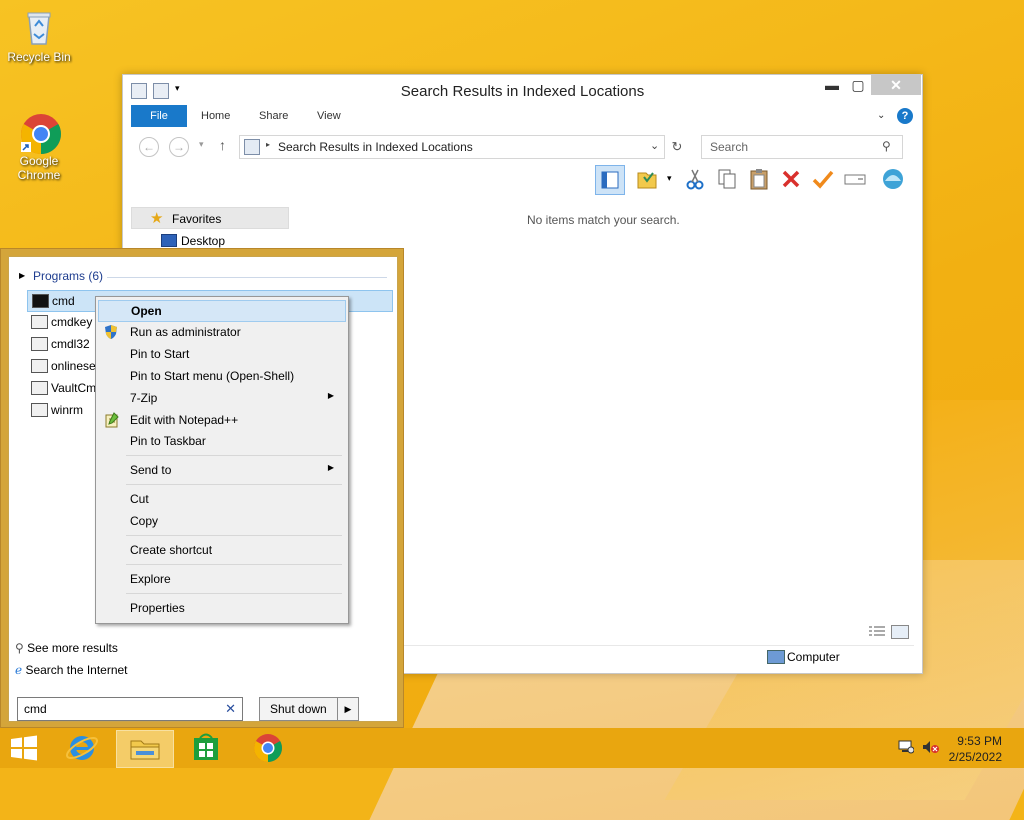 This screenshot has height=820, width=1024. I want to click on address-dropdown-icon: ⌄, so click(654, 145).